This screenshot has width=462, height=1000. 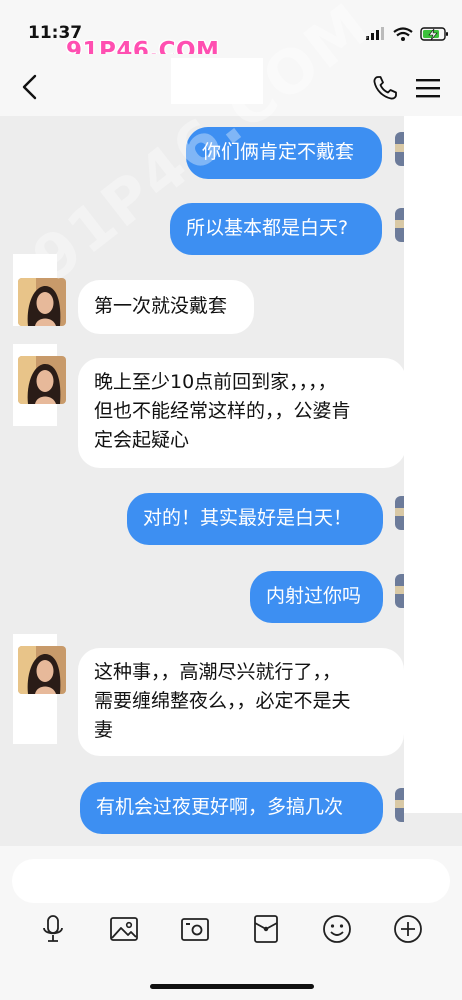 What do you see at coordinates (403, 34) in the screenshot?
I see `wifi-icon` at bounding box center [403, 34].